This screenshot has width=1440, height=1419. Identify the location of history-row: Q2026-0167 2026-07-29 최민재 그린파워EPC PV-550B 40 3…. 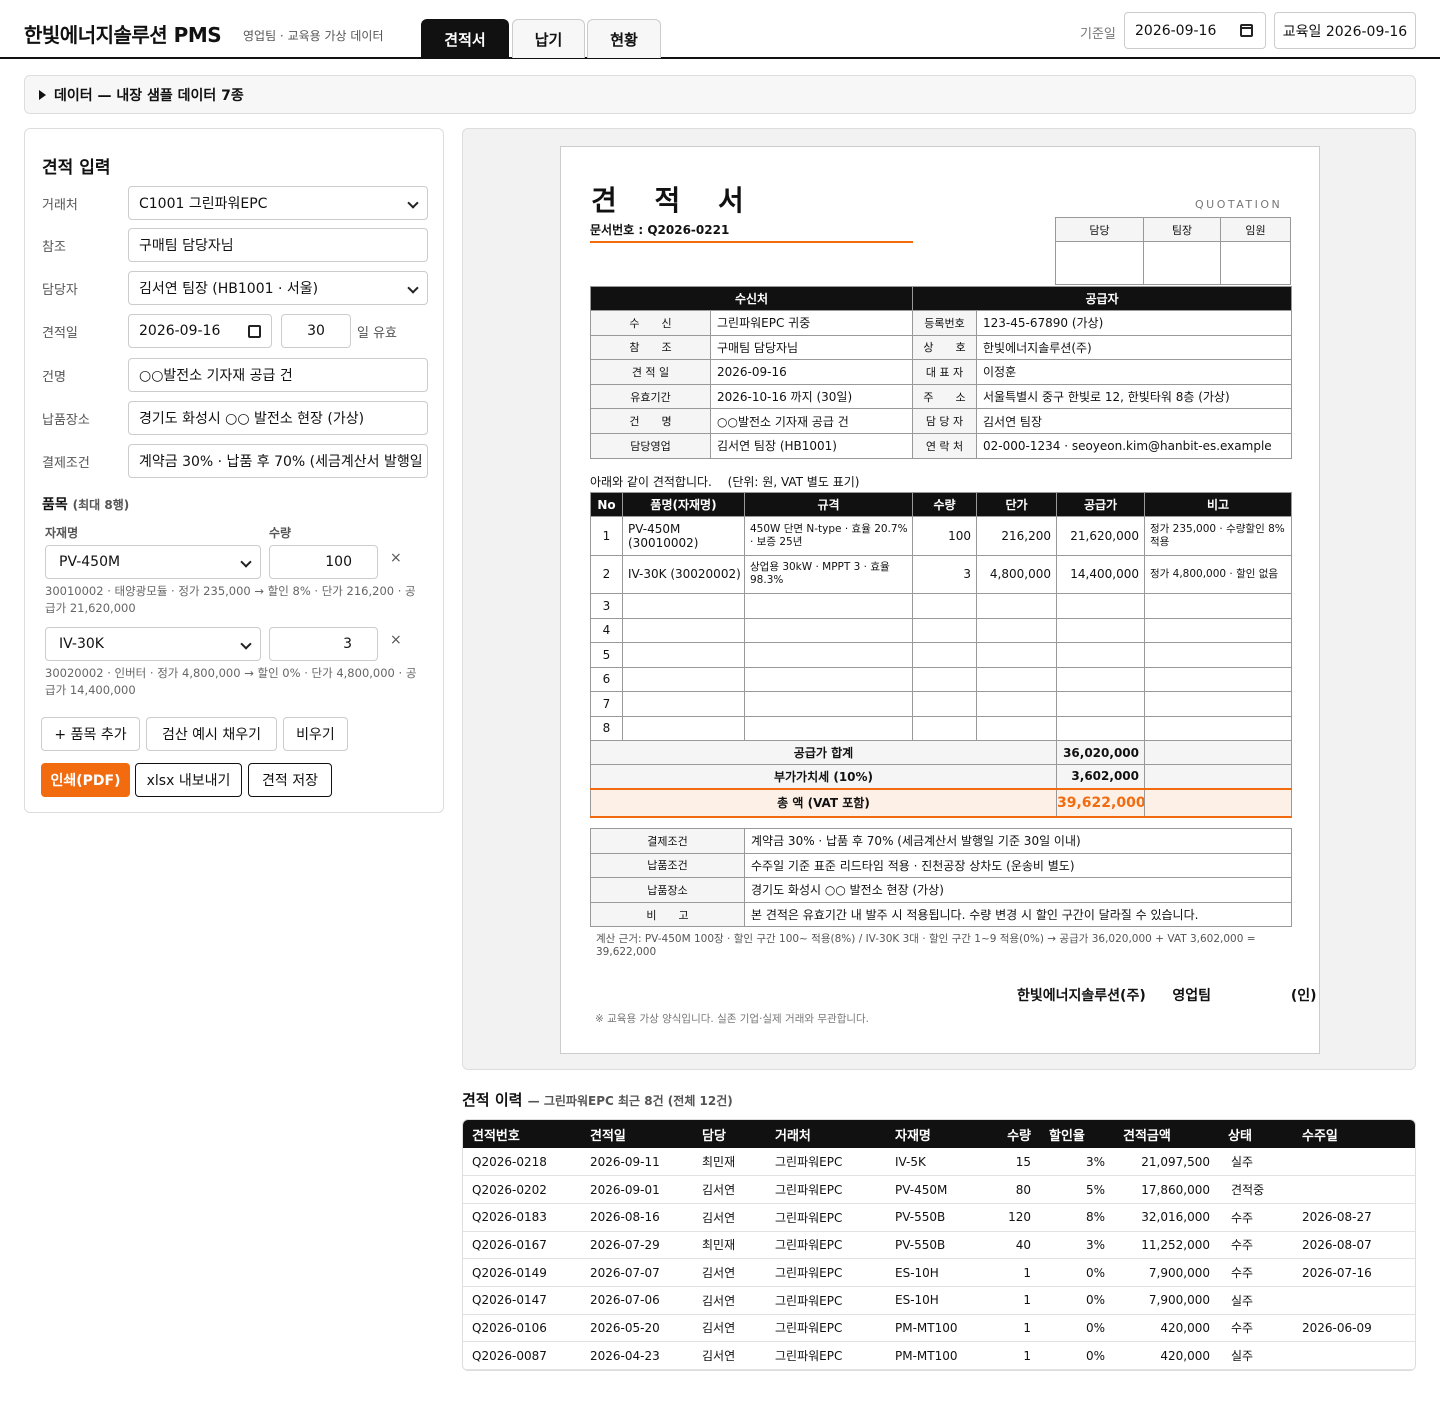
(939, 1245).